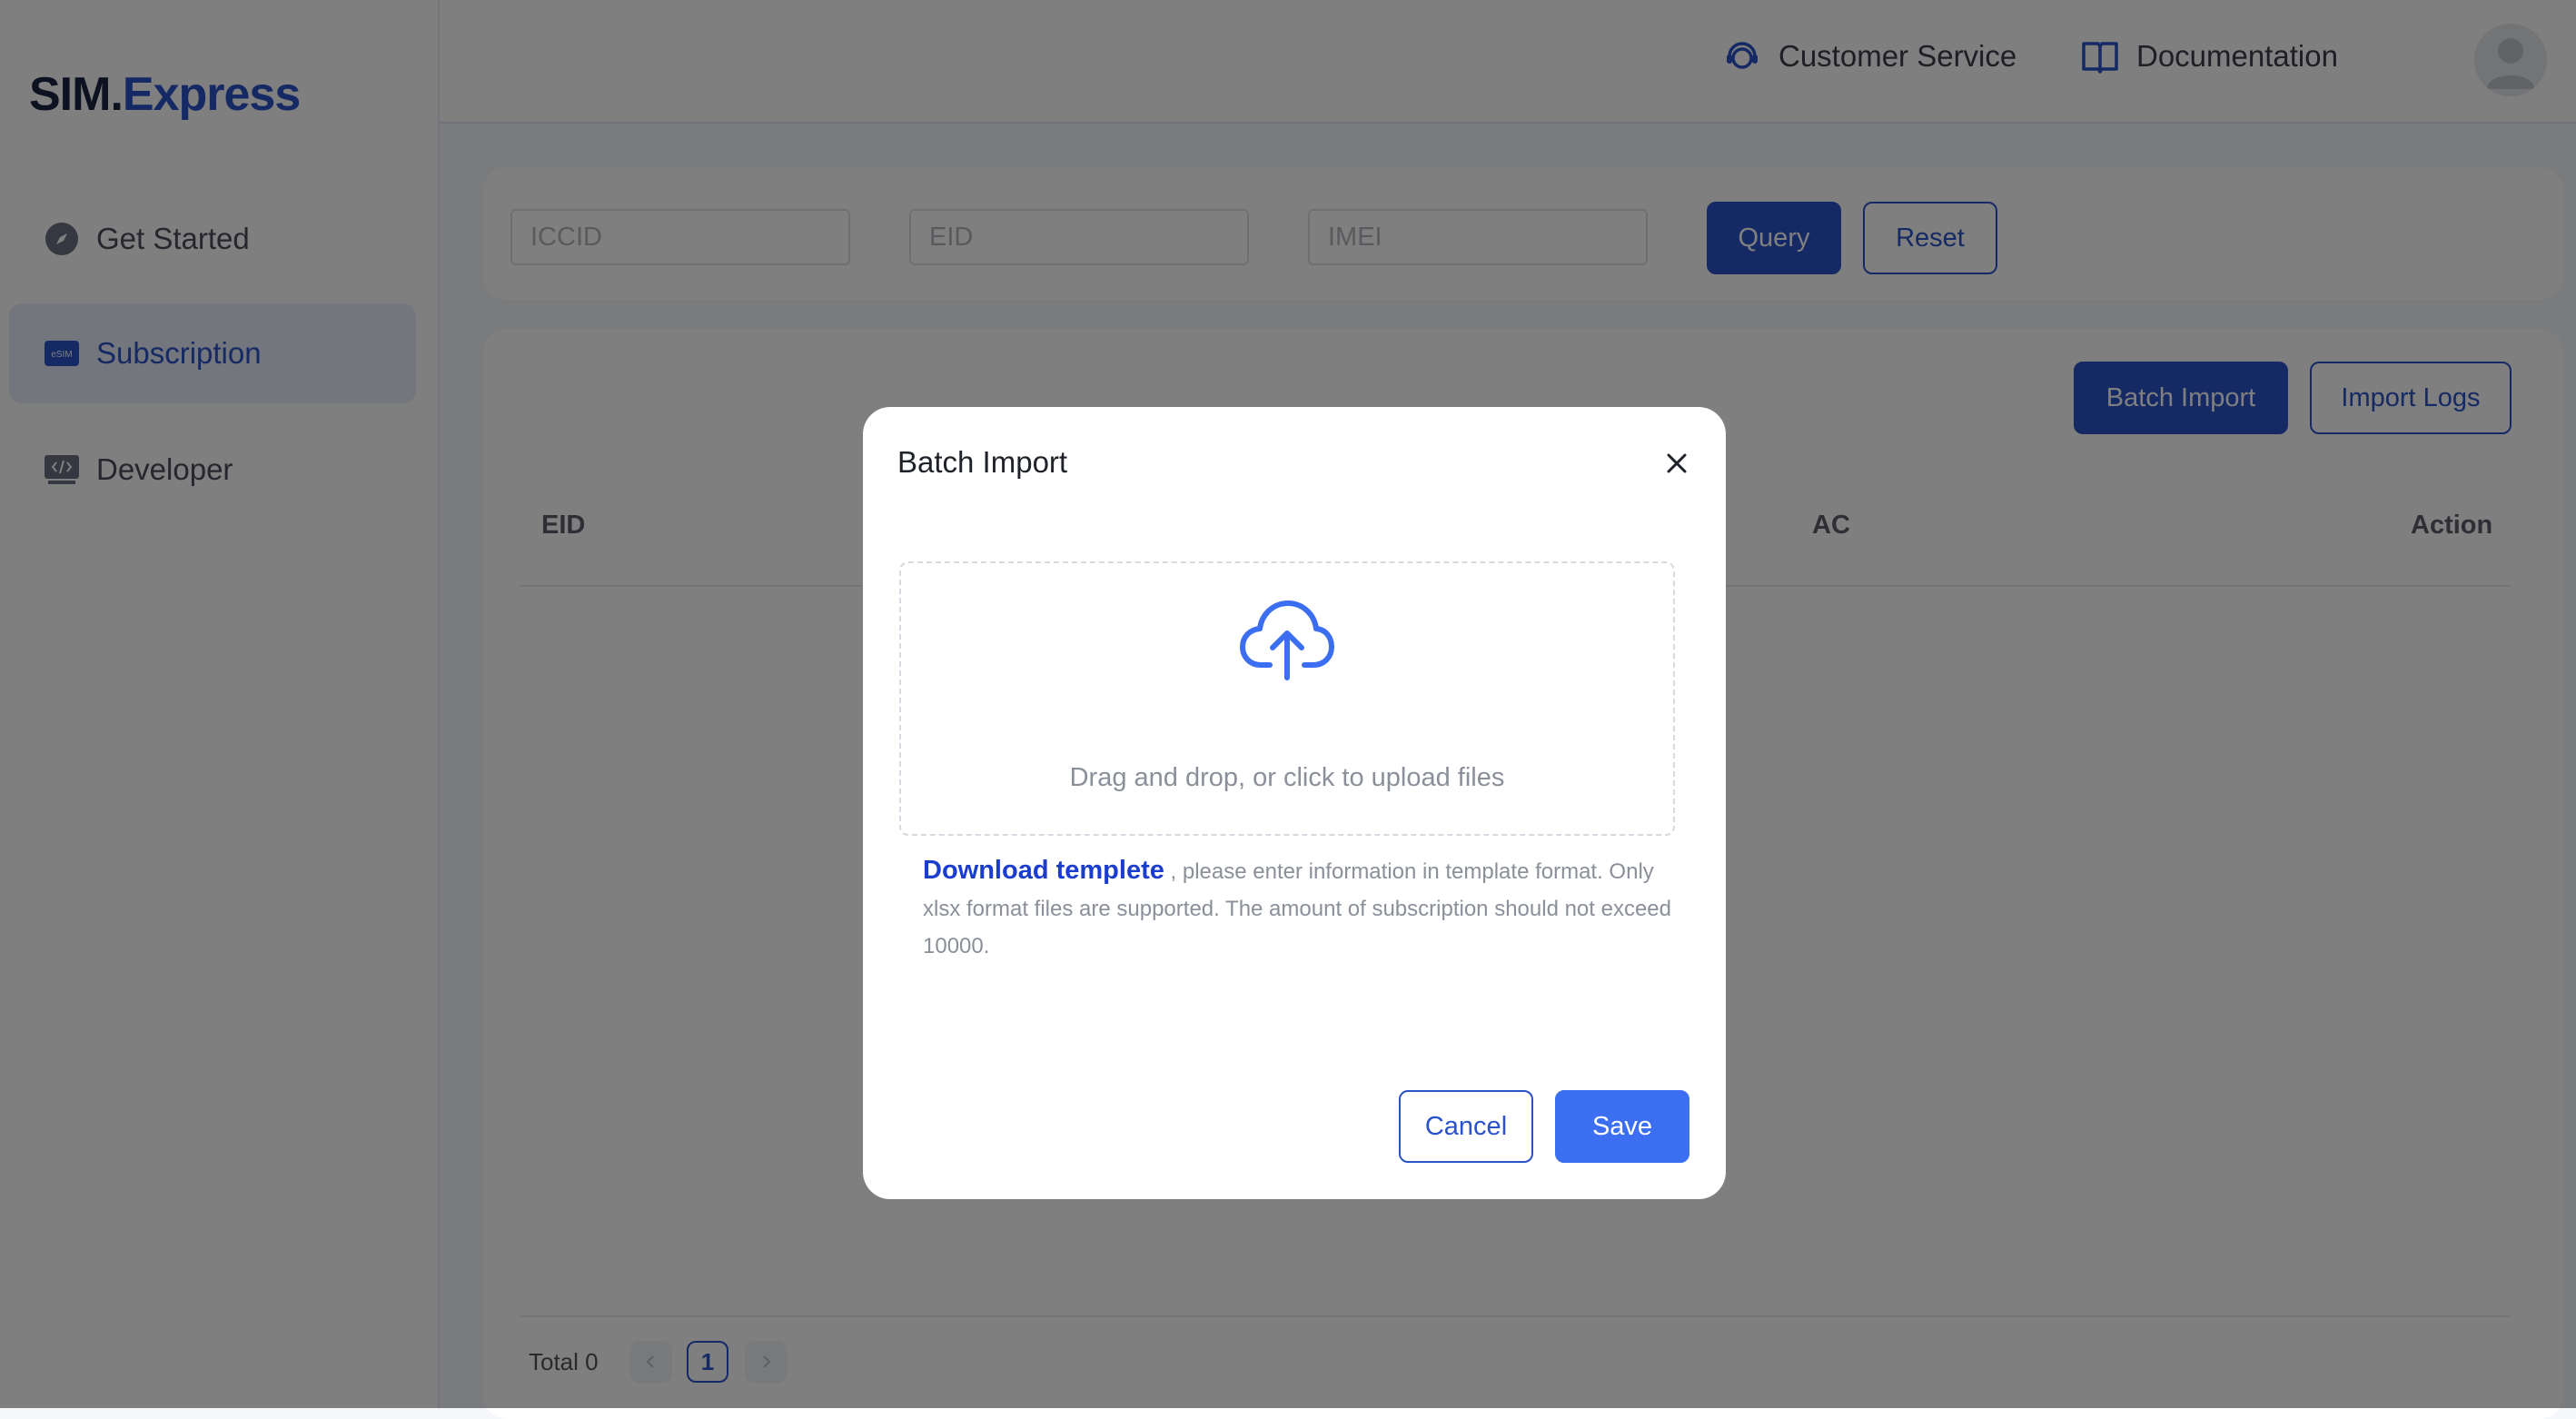 The width and height of the screenshot is (2576, 1419). Describe the element at coordinates (1043, 870) in the screenshot. I see `download-template-link: Download templete` at that location.